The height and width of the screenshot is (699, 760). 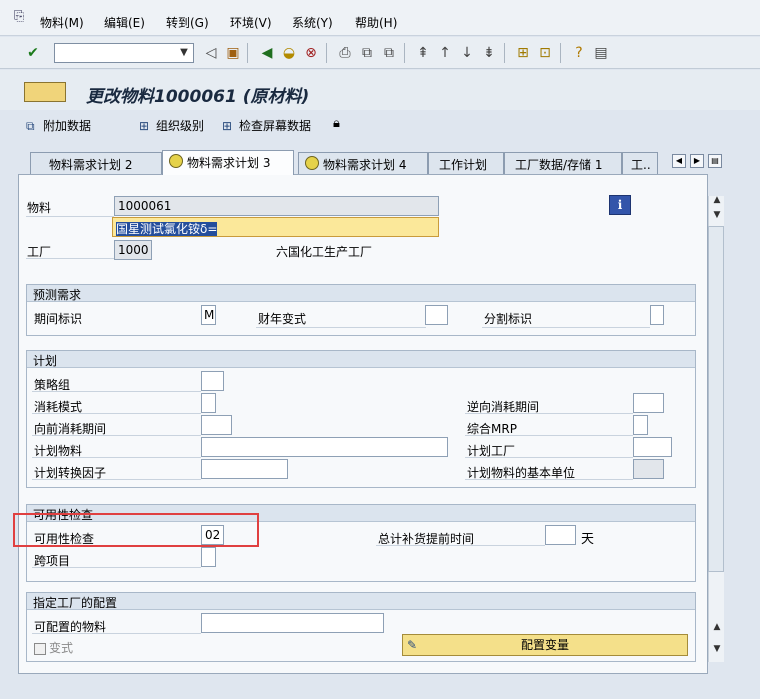 I want to click on tab-list-icon: ▤, so click(x=715, y=161).